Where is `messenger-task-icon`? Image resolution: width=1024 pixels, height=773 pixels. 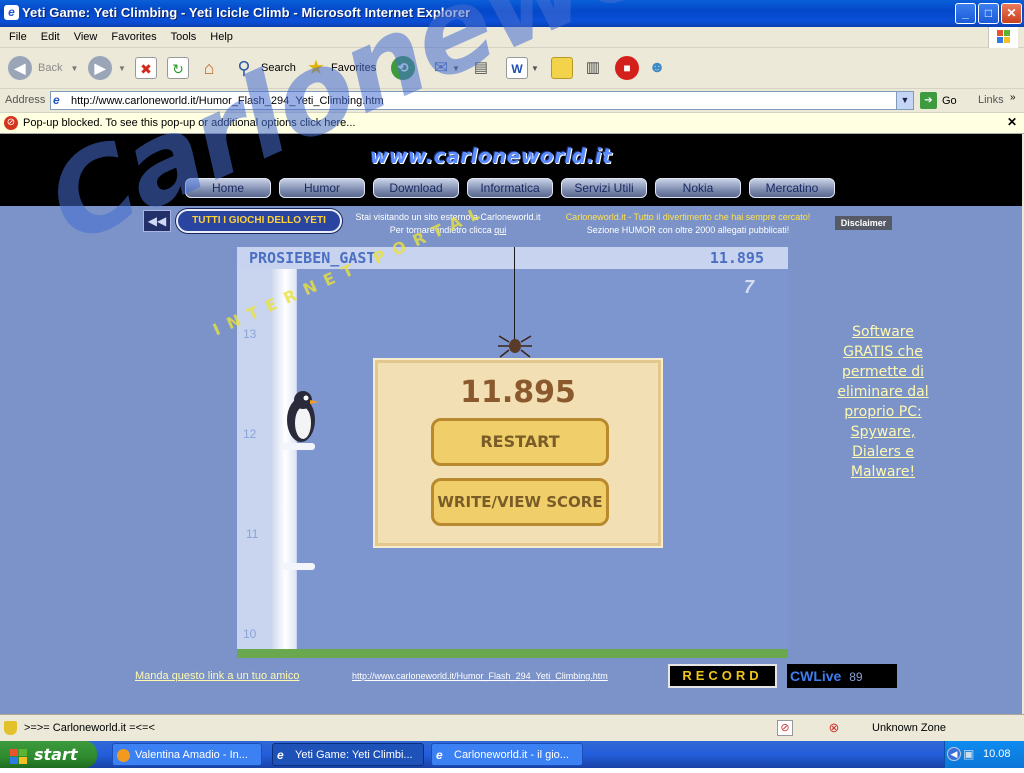
messenger-task-icon is located at coordinates (123, 755).